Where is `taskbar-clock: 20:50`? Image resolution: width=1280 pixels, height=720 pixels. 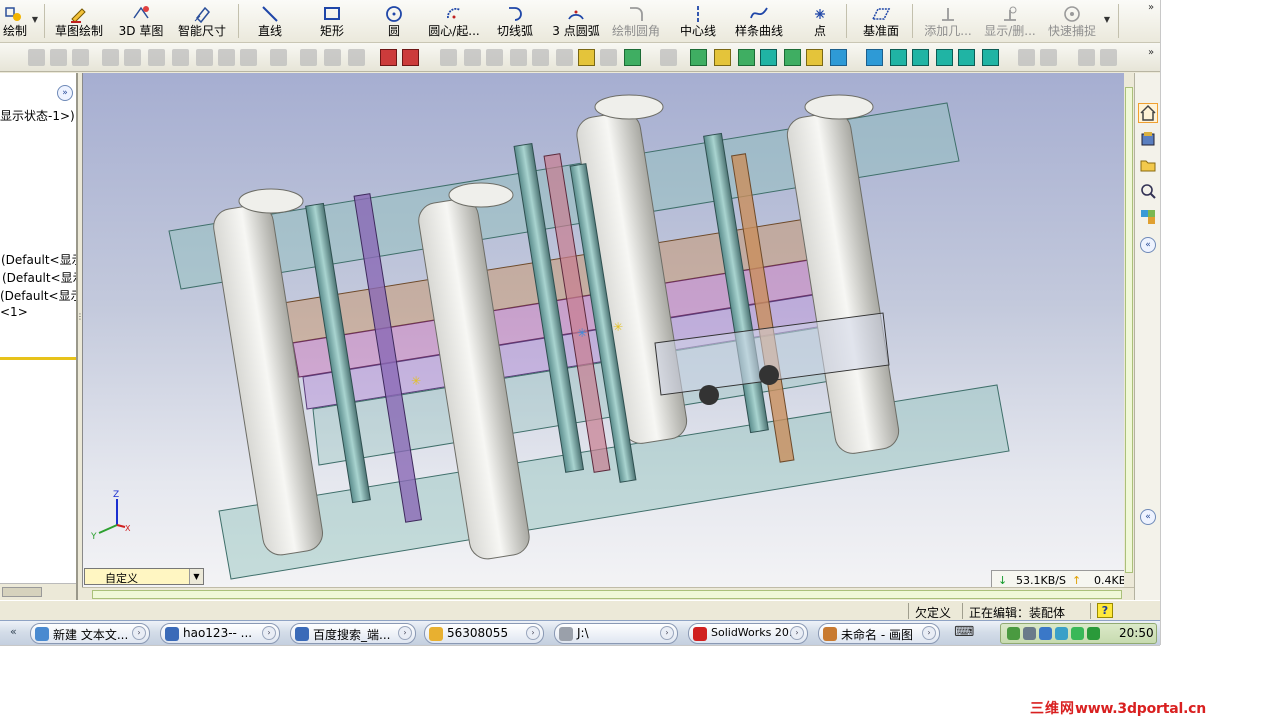
taskbar-clock: 20:50 is located at coordinates (1136, 633).